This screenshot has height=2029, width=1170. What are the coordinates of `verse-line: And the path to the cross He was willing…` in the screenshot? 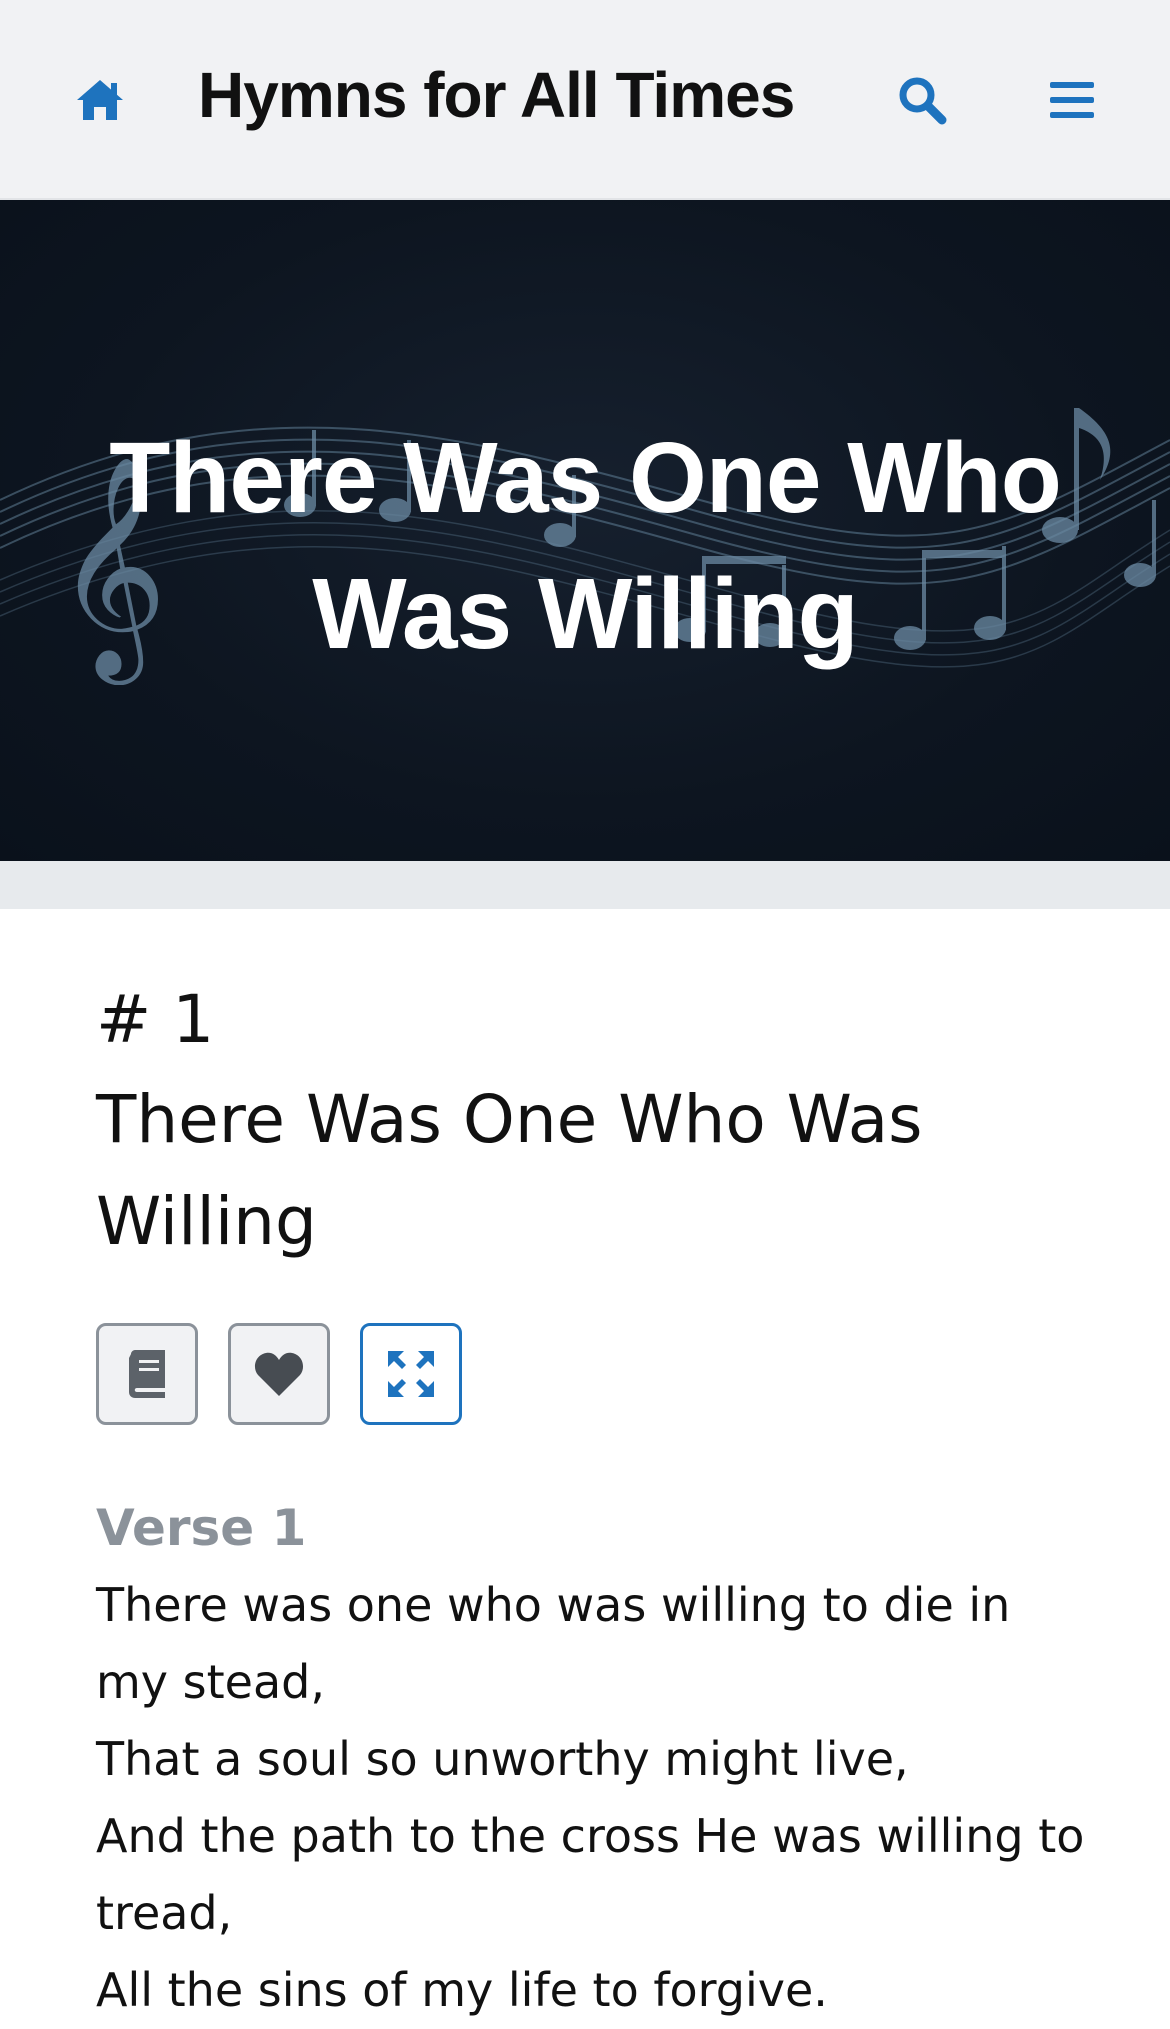 It's located at (590, 1874).